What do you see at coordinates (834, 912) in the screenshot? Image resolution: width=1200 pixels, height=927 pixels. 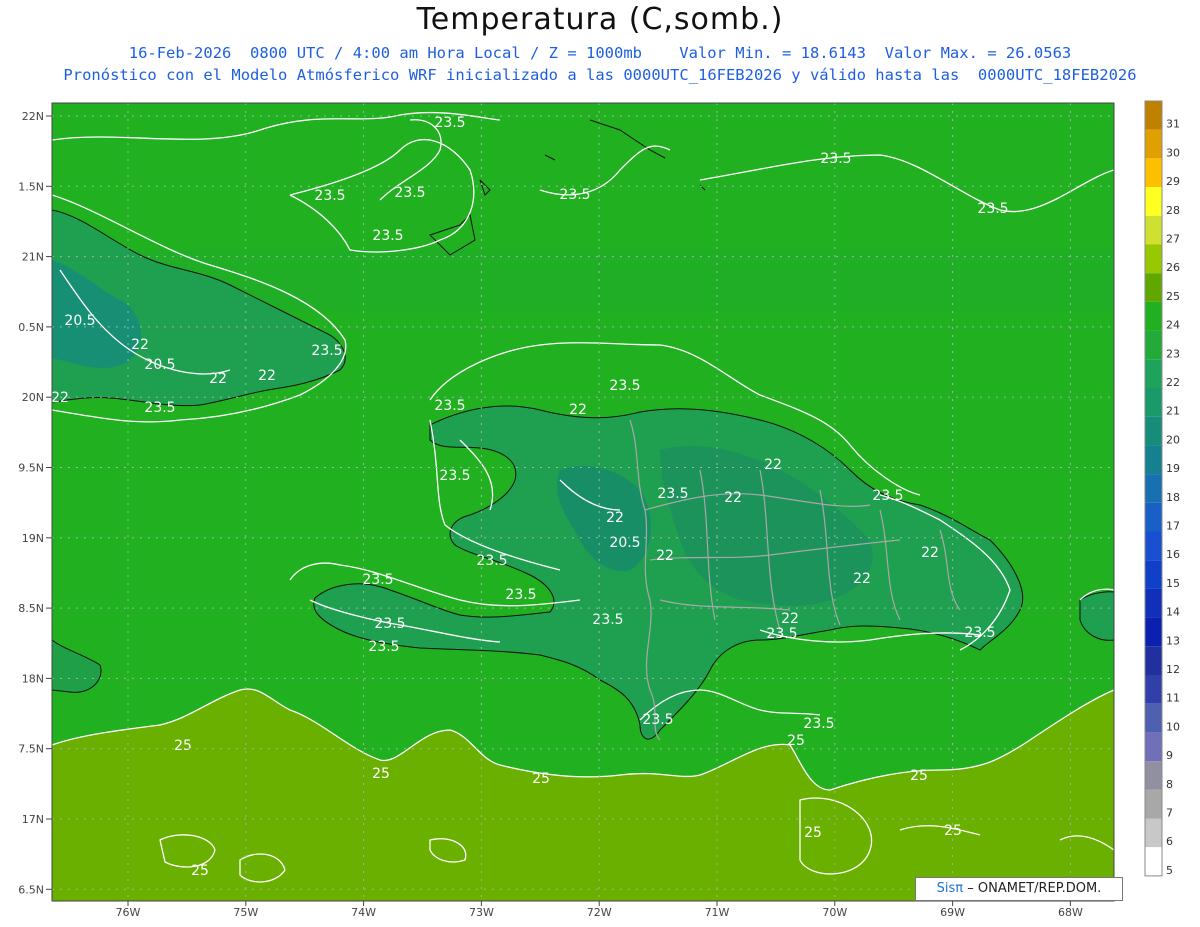 I see `lon-tick-label: 70W` at bounding box center [834, 912].